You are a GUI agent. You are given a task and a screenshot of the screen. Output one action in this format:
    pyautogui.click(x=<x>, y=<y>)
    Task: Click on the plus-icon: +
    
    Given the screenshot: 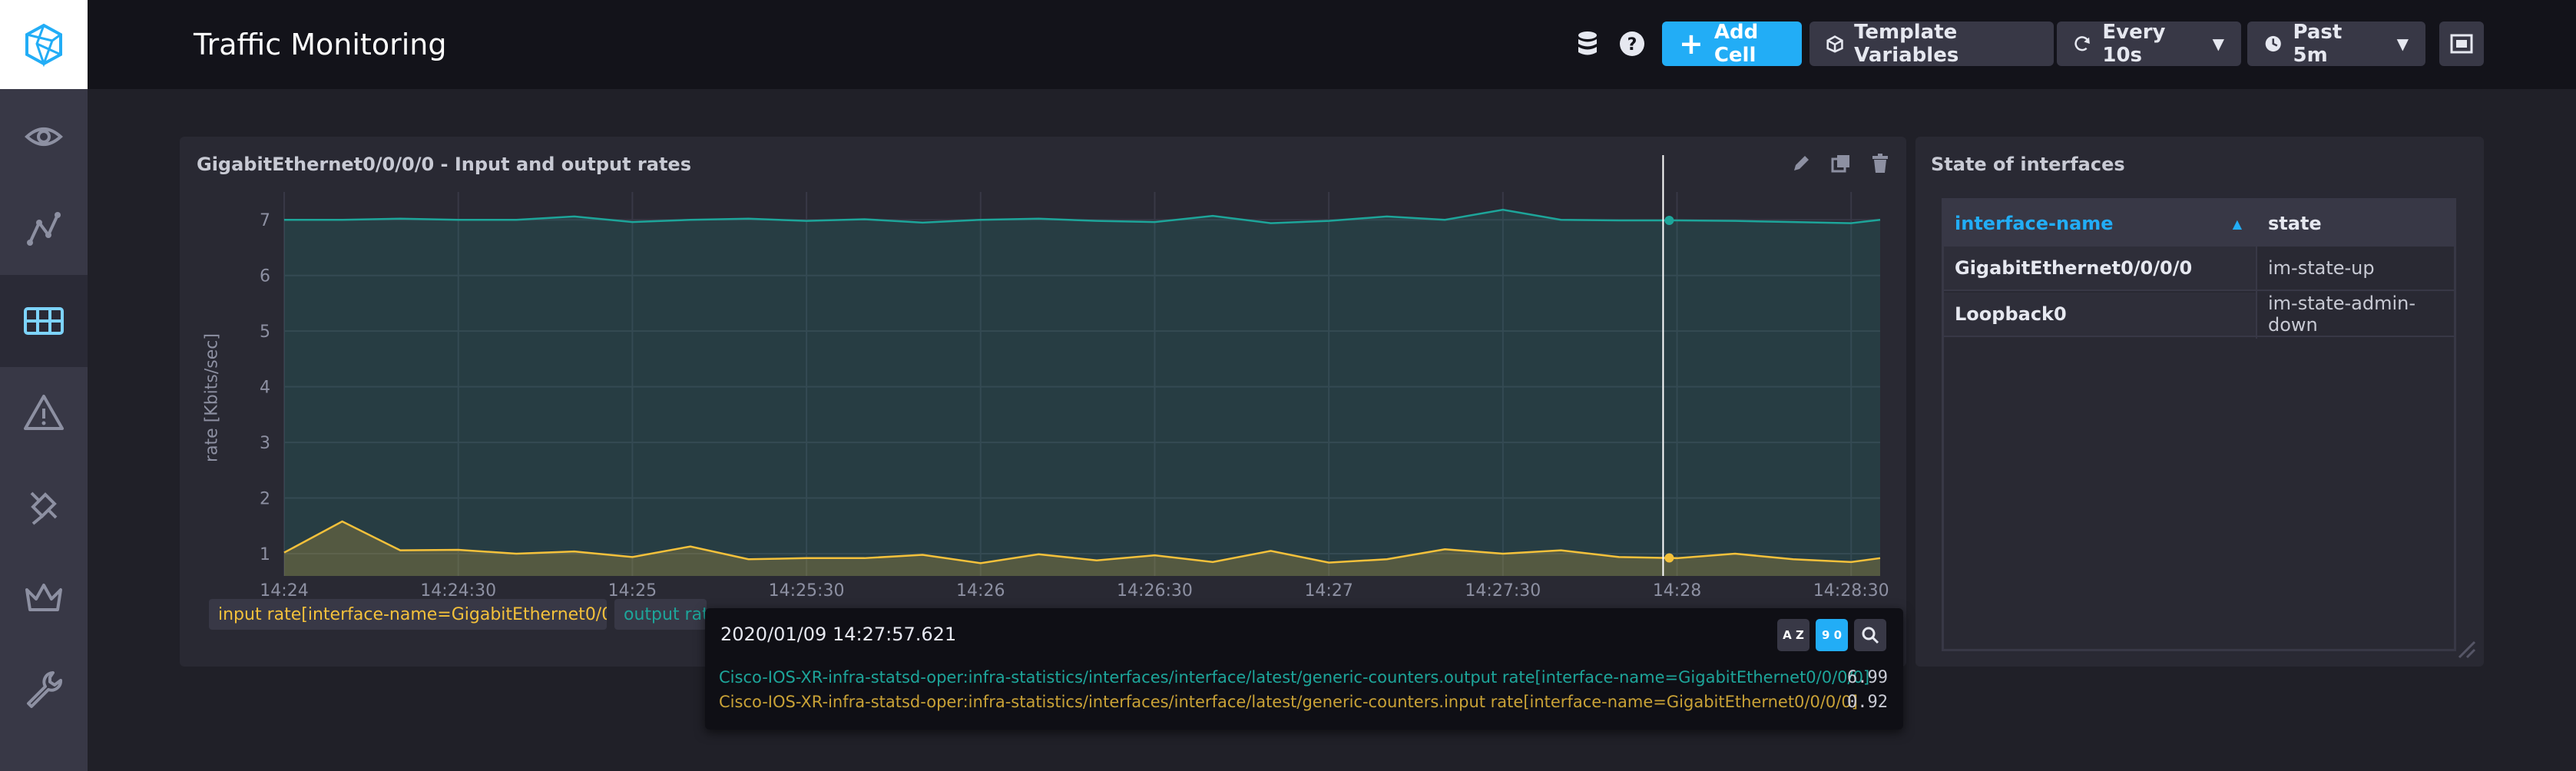 What is the action you would take?
    pyautogui.click(x=1692, y=44)
    